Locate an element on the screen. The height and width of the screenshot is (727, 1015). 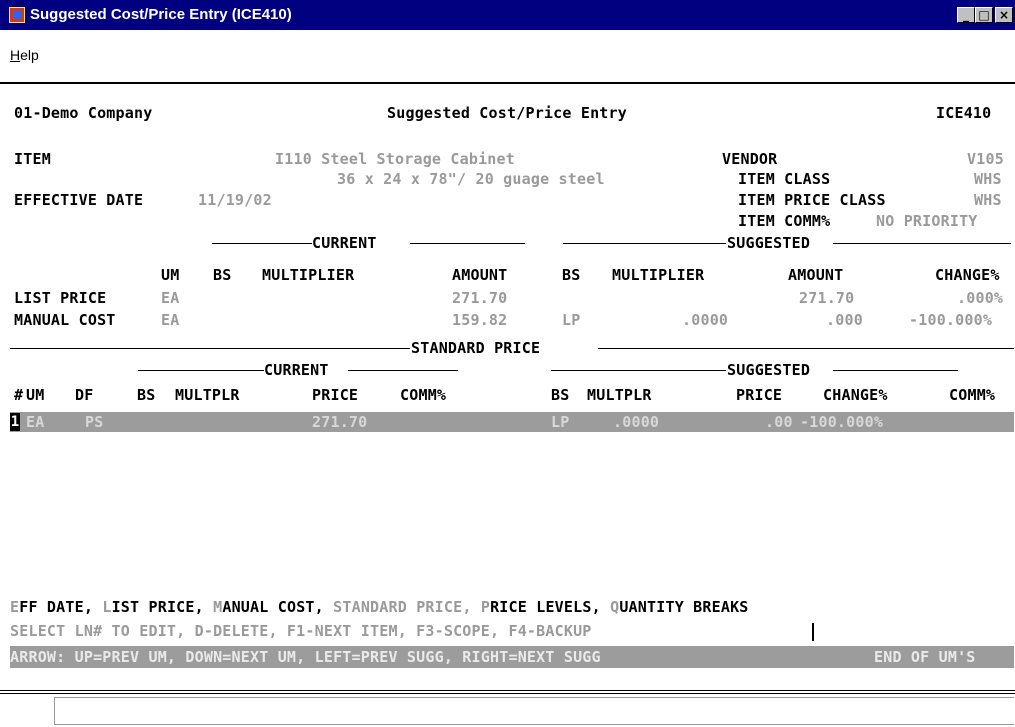
cmd-manual-cost: ANUAL COST, is located at coordinates (273, 607).